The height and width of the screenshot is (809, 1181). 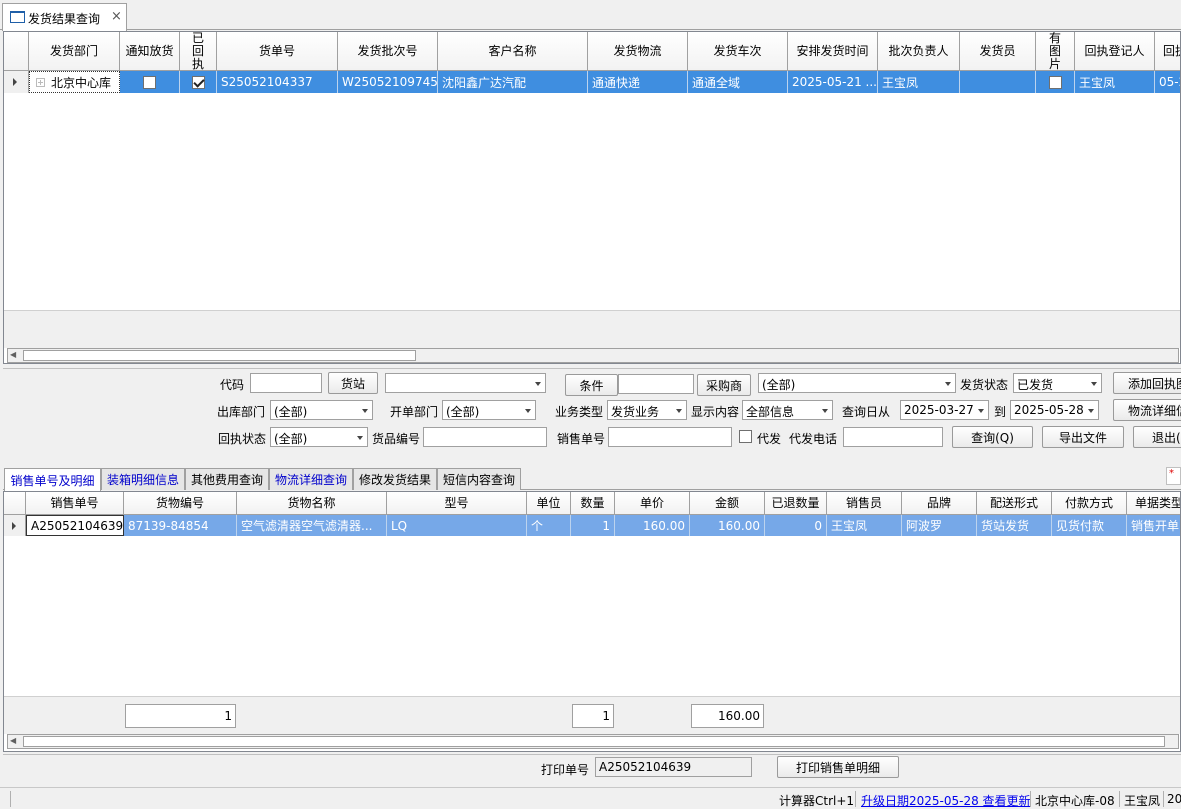 What do you see at coordinates (787, 410) in the screenshot?
I see `display-select: 全部信息` at bounding box center [787, 410].